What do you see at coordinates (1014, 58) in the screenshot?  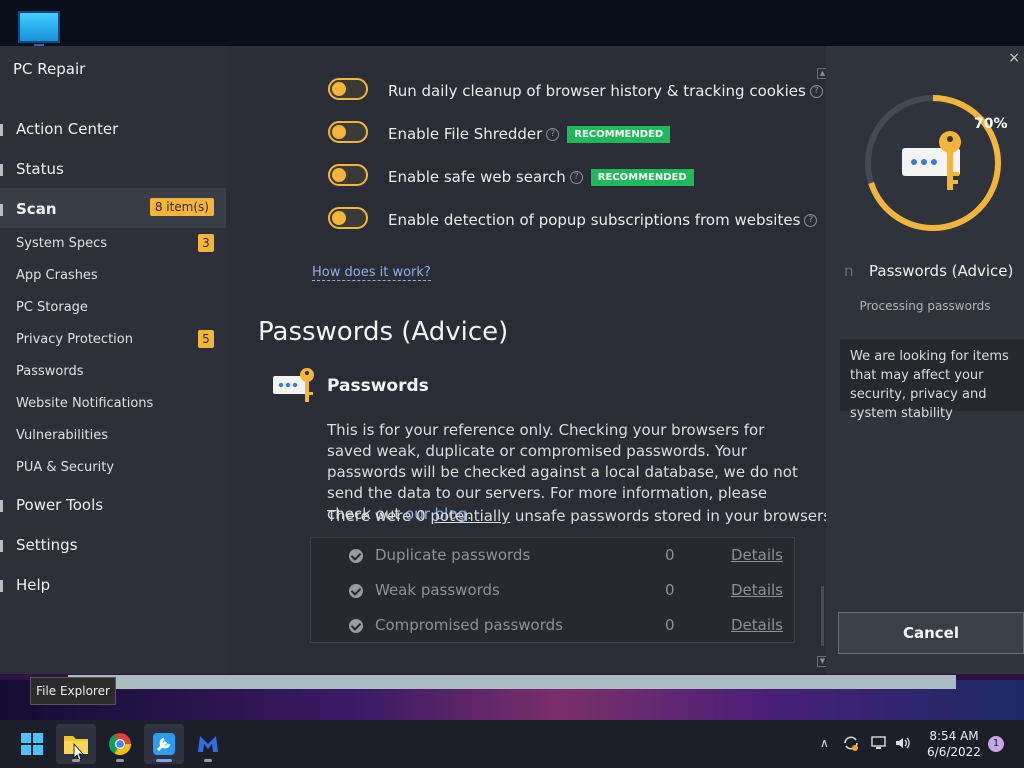 I see `close-icon: ×` at bounding box center [1014, 58].